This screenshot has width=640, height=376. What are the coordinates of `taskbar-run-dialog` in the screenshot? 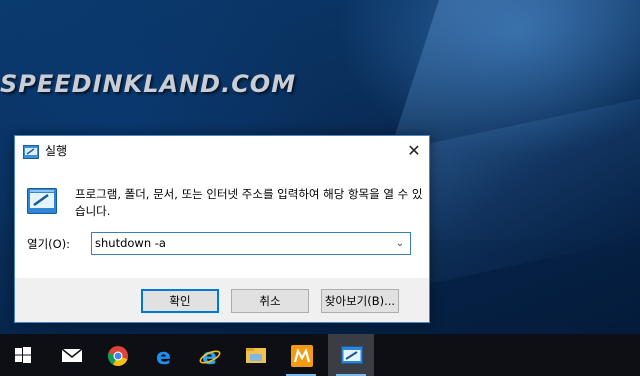 It's located at (351, 355).